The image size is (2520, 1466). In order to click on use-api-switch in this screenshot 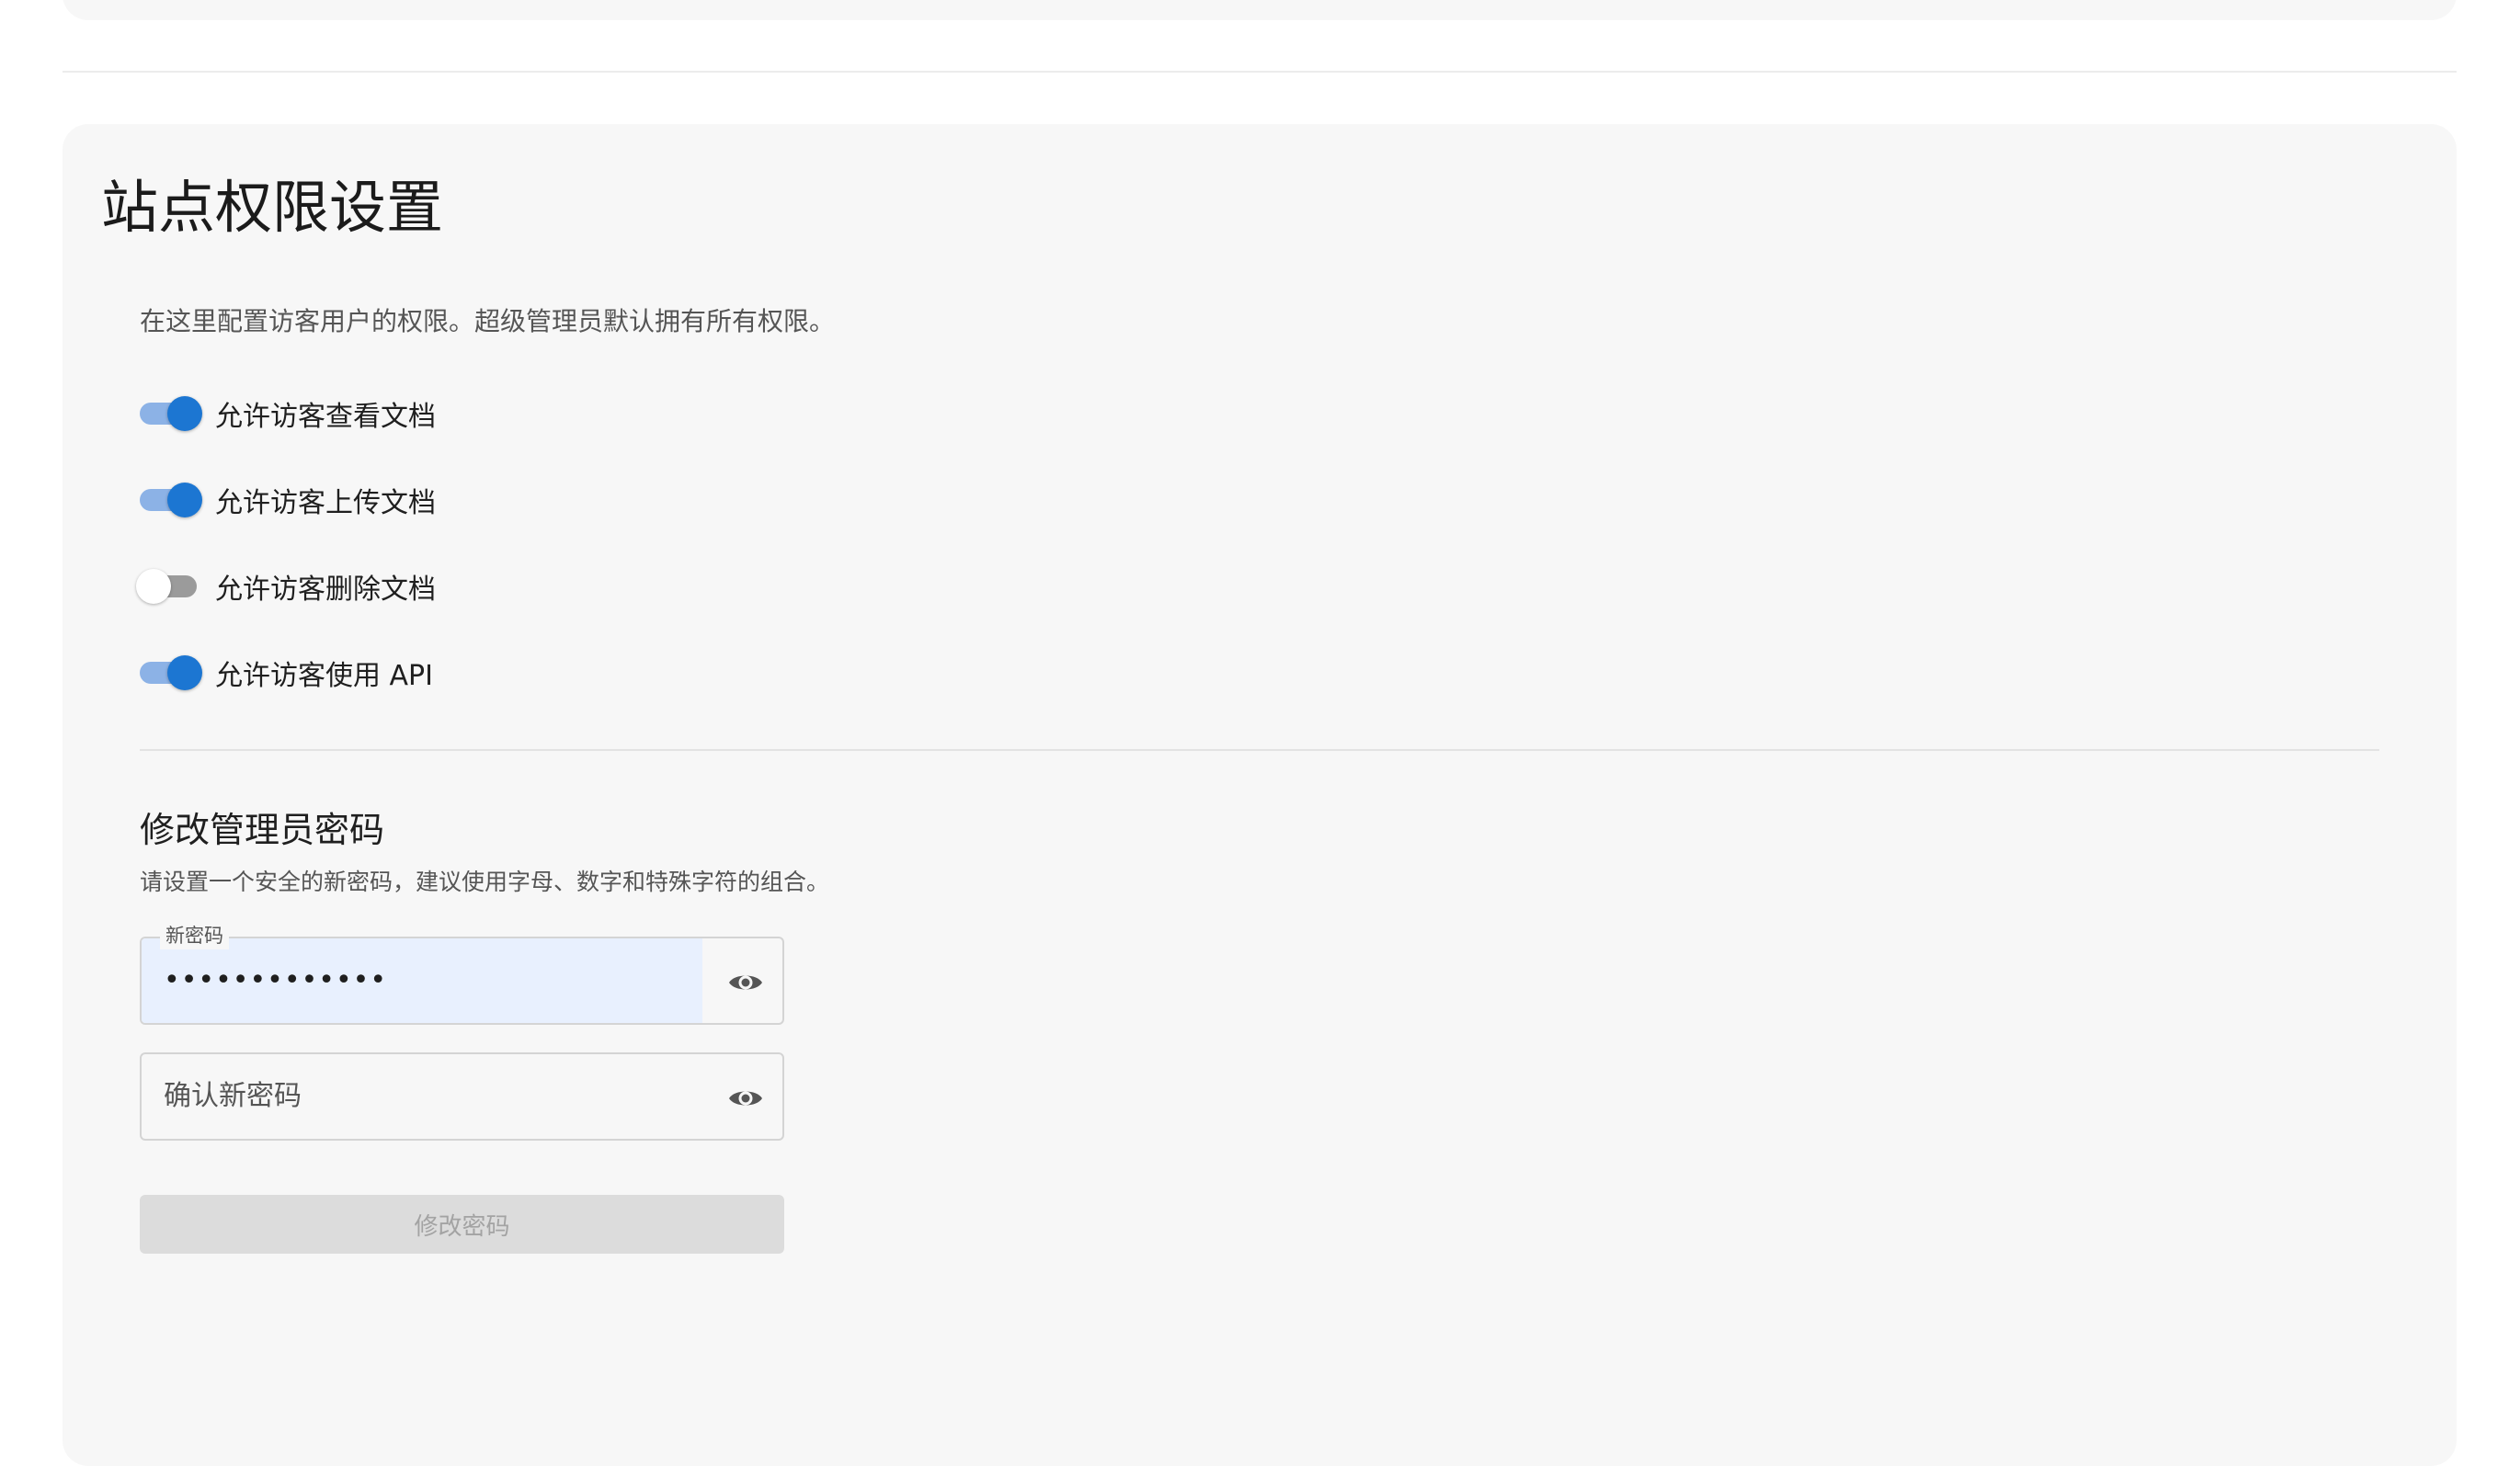, I will do `click(169, 672)`.